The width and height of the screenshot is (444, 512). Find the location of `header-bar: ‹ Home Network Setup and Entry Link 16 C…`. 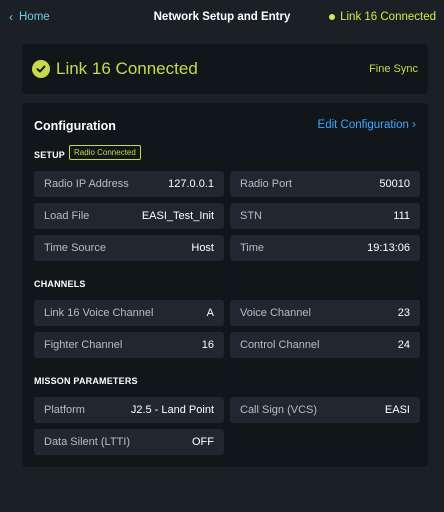

header-bar: ‹ Home Network Setup and Entry Link 16 C… is located at coordinates (222, 19).